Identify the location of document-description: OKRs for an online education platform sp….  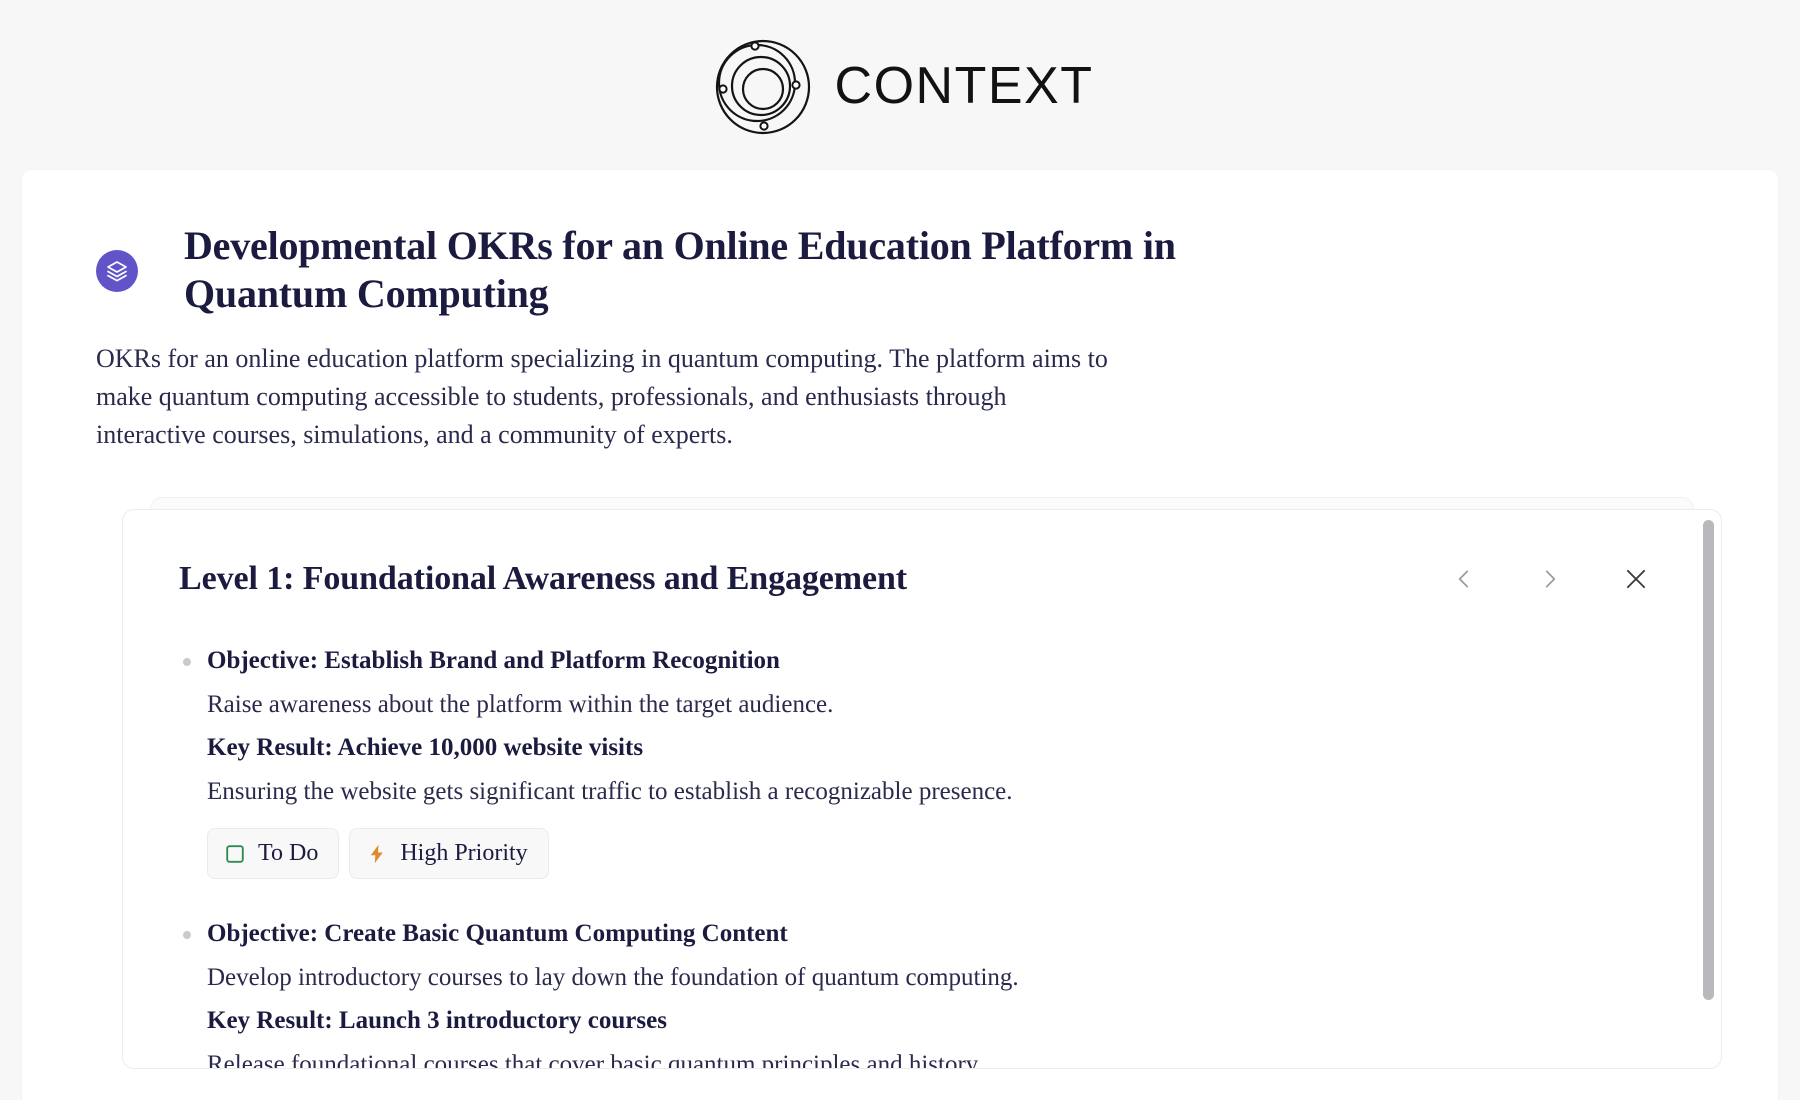
(602, 397).